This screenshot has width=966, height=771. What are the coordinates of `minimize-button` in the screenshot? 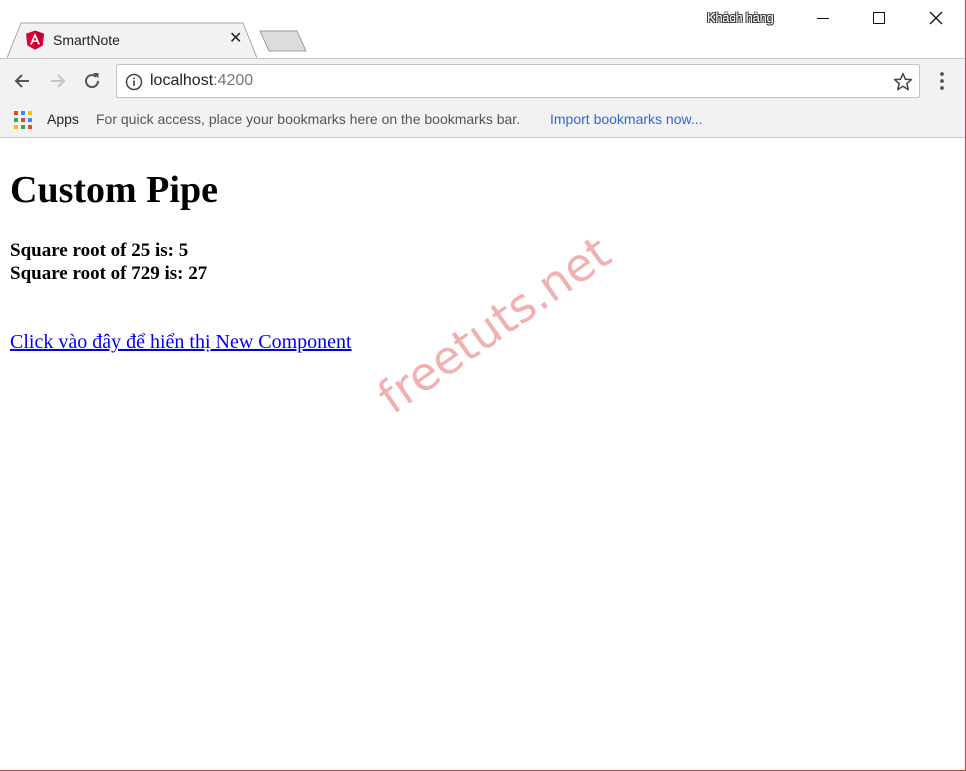 It's located at (823, 18).